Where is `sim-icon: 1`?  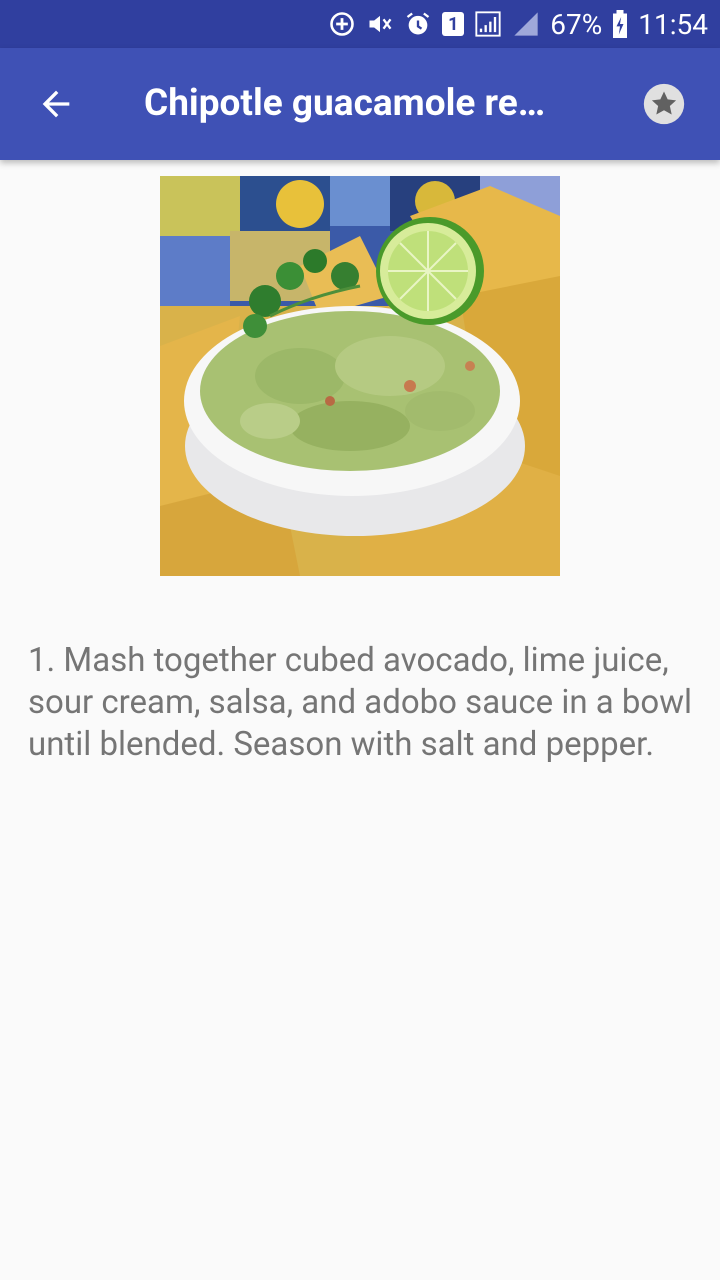
sim-icon: 1 is located at coordinates (453, 24).